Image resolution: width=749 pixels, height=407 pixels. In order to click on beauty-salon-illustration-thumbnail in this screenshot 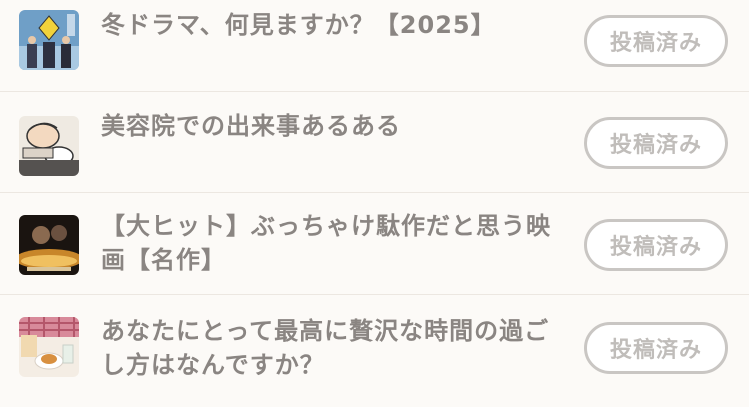, I will do `click(49, 146)`.